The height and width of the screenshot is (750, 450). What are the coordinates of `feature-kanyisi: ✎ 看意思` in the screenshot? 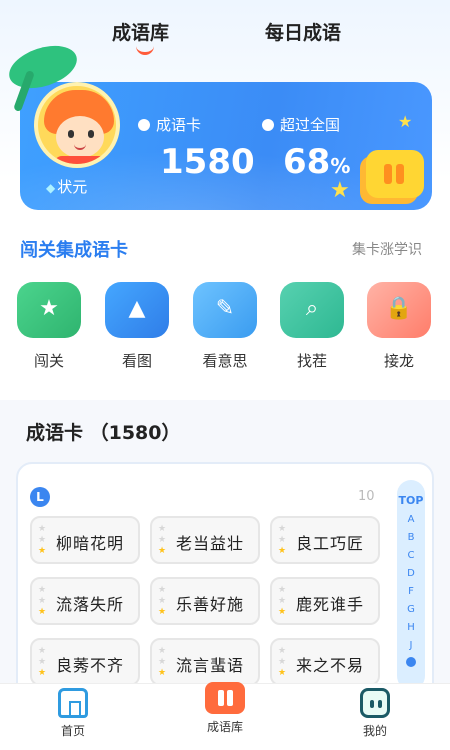 It's located at (225, 326).